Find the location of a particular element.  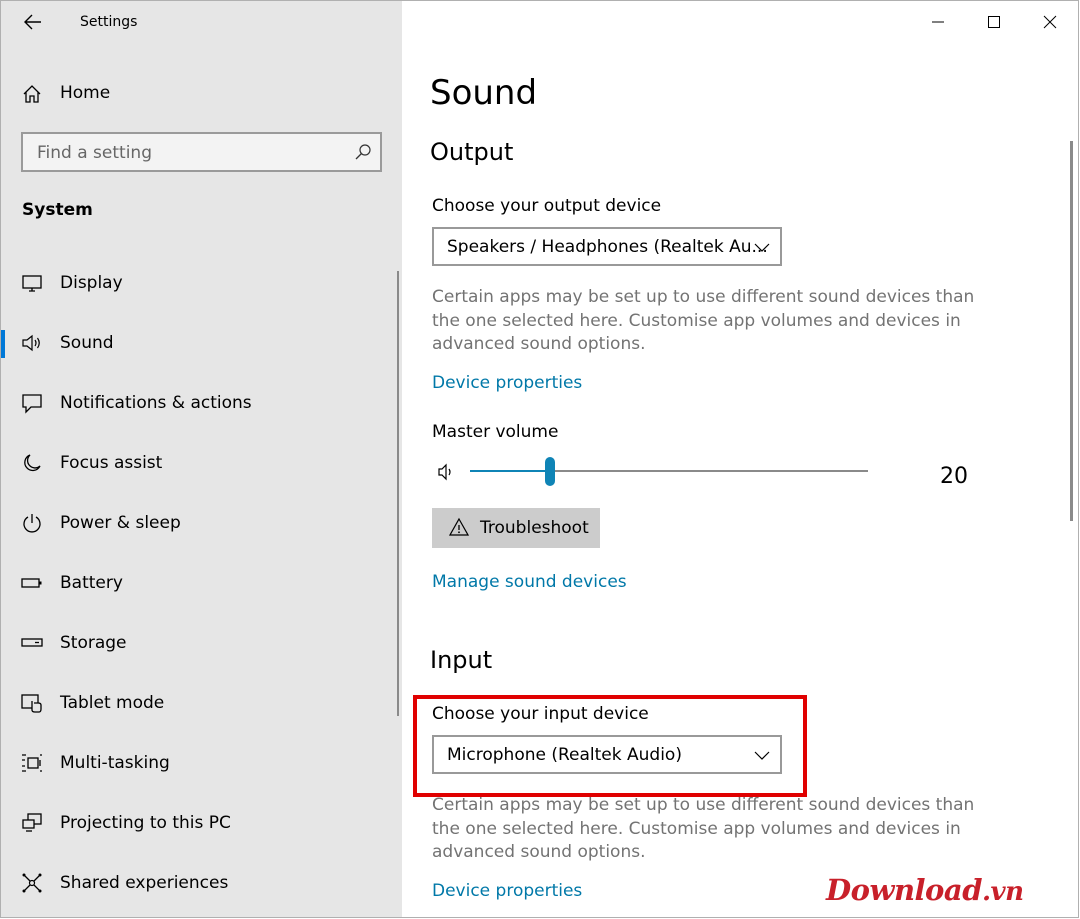

home-label: Home is located at coordinates (85, 93).